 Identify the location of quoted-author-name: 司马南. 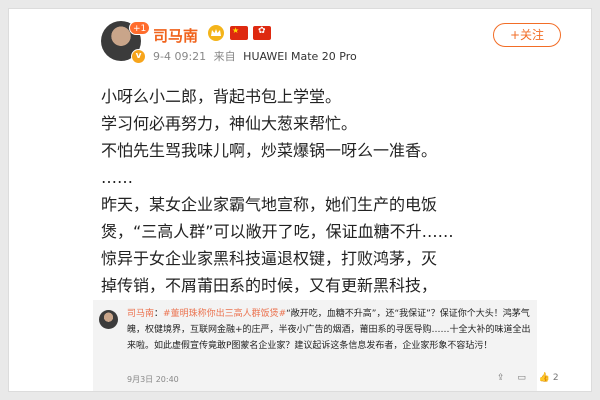
(140, 314).